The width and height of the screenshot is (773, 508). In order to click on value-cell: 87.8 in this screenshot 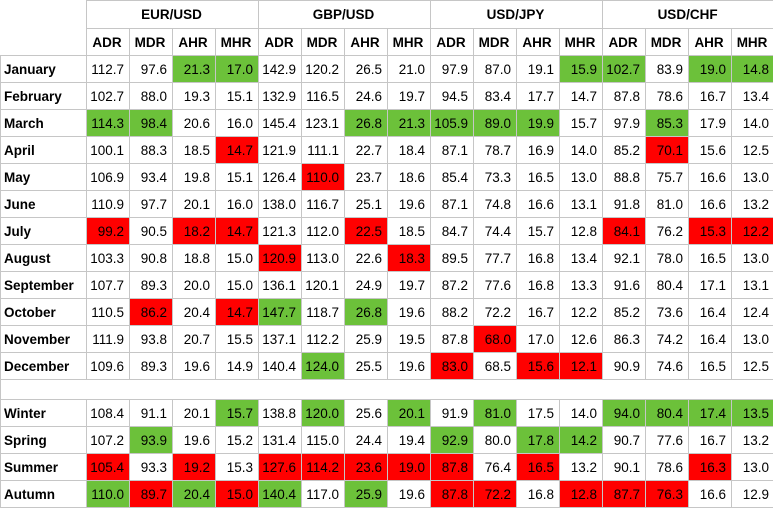, I will do `click(624, 96)`.